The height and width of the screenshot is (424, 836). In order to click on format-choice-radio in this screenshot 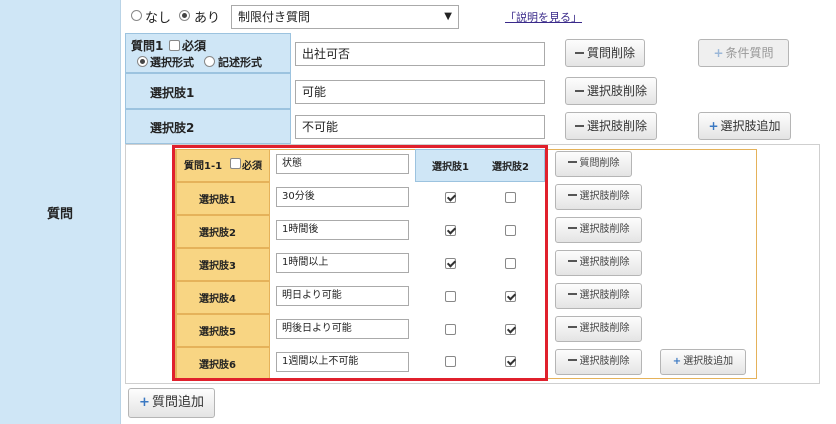, I will do `click(142, 61)`.